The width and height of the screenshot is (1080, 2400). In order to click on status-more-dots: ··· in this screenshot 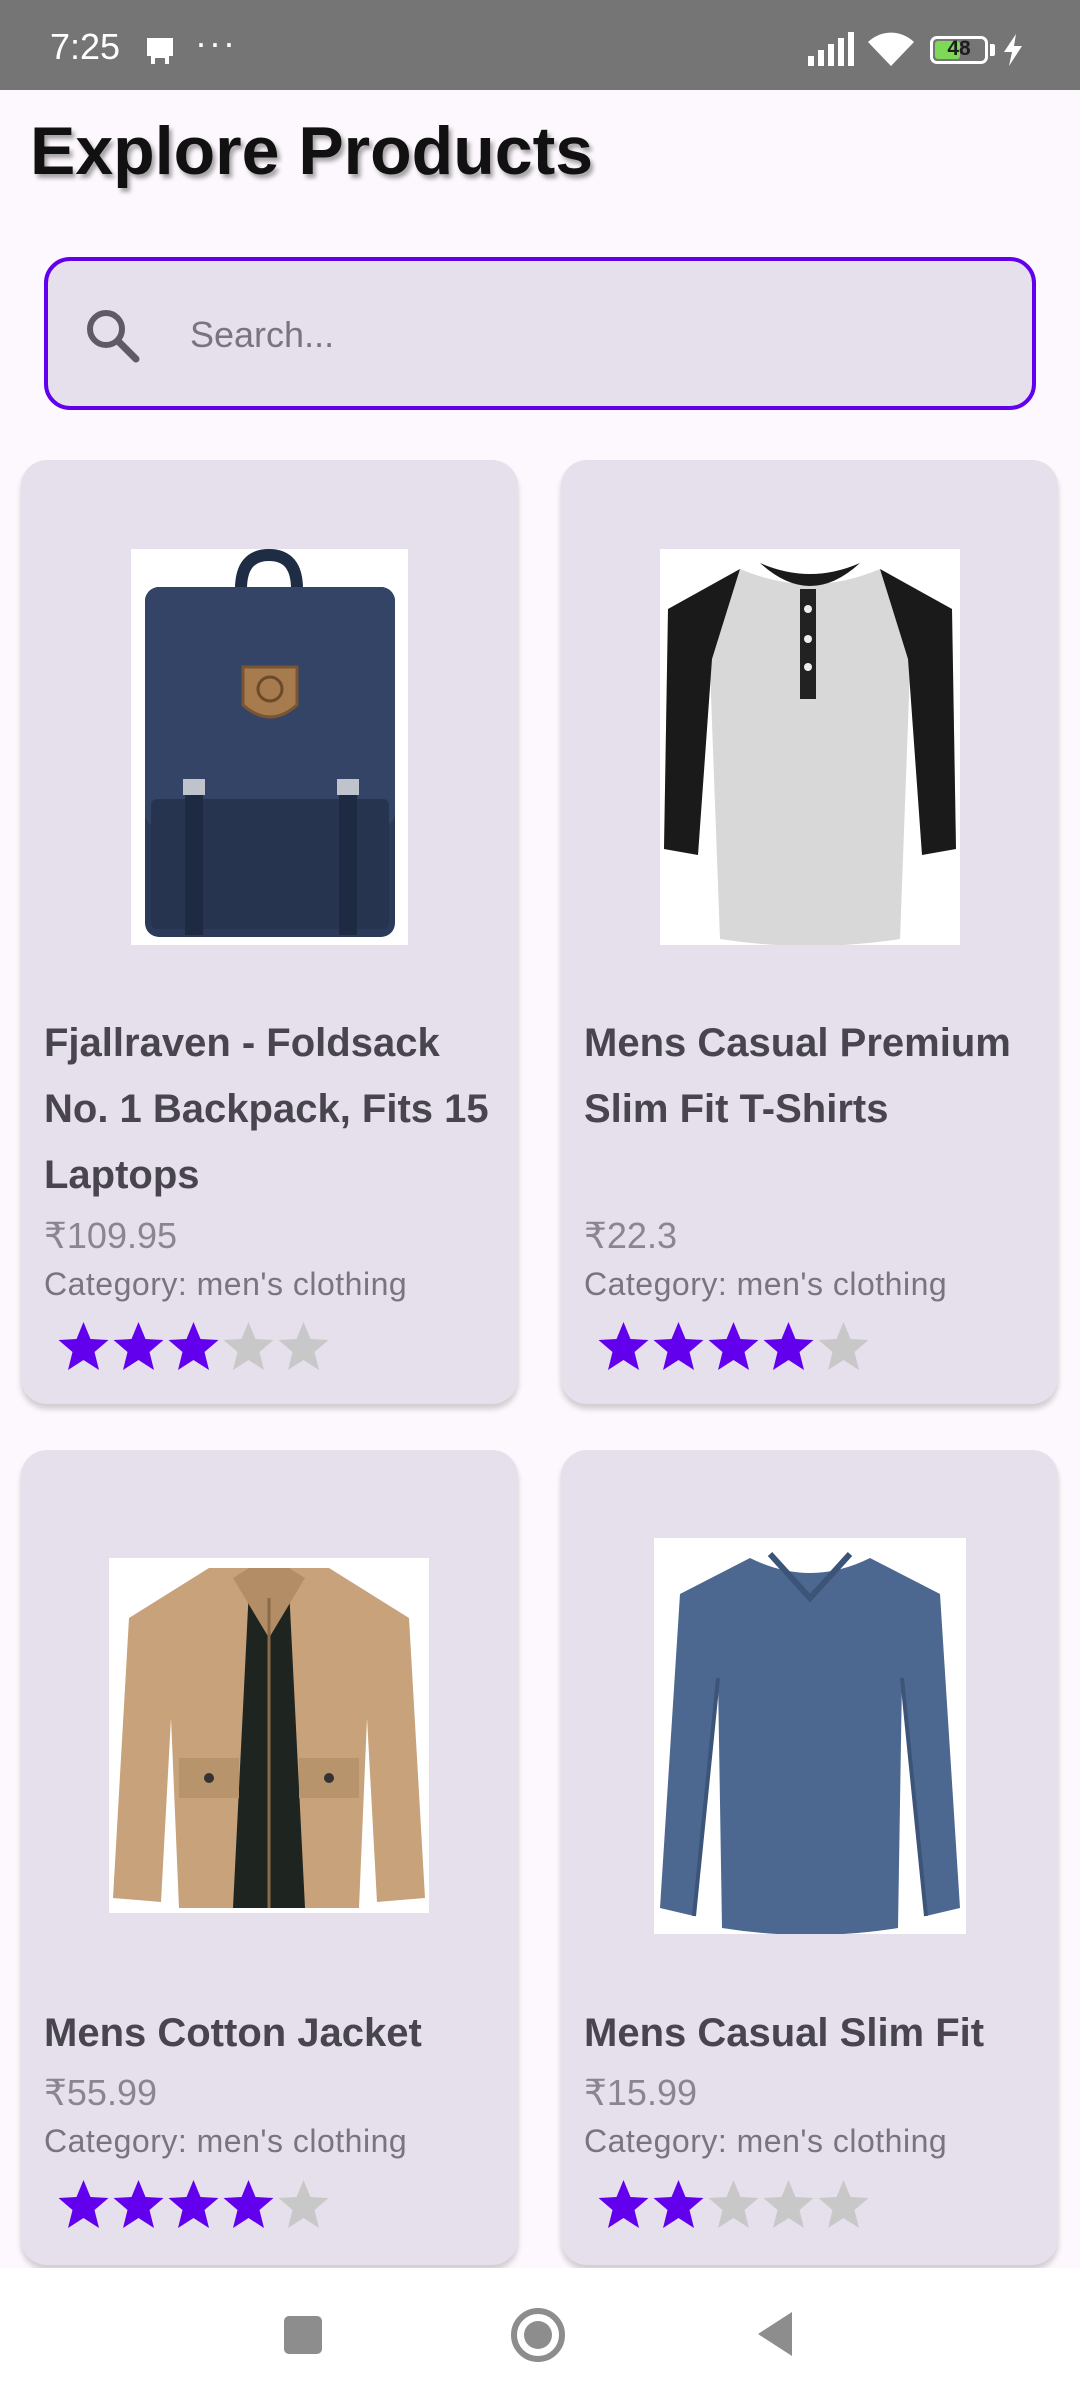, I will do `click(216, 42)`.